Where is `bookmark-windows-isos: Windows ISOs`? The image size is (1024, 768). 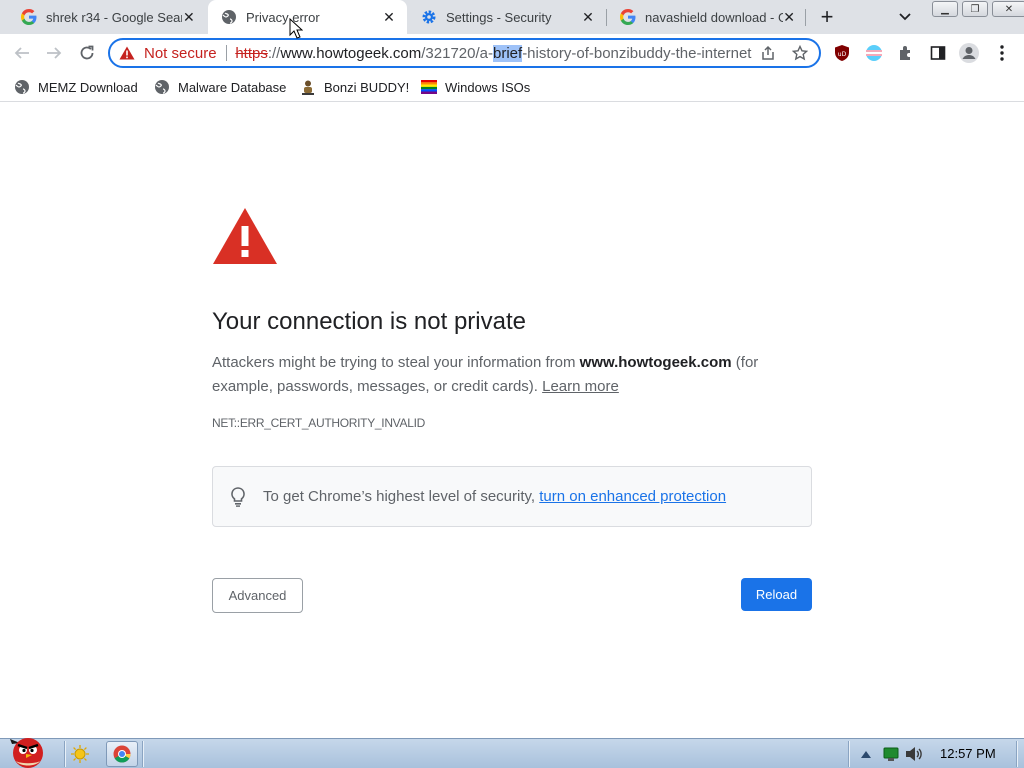 bookmark-windows-isos: Windows ISOs is located at coordinates (475, 87).